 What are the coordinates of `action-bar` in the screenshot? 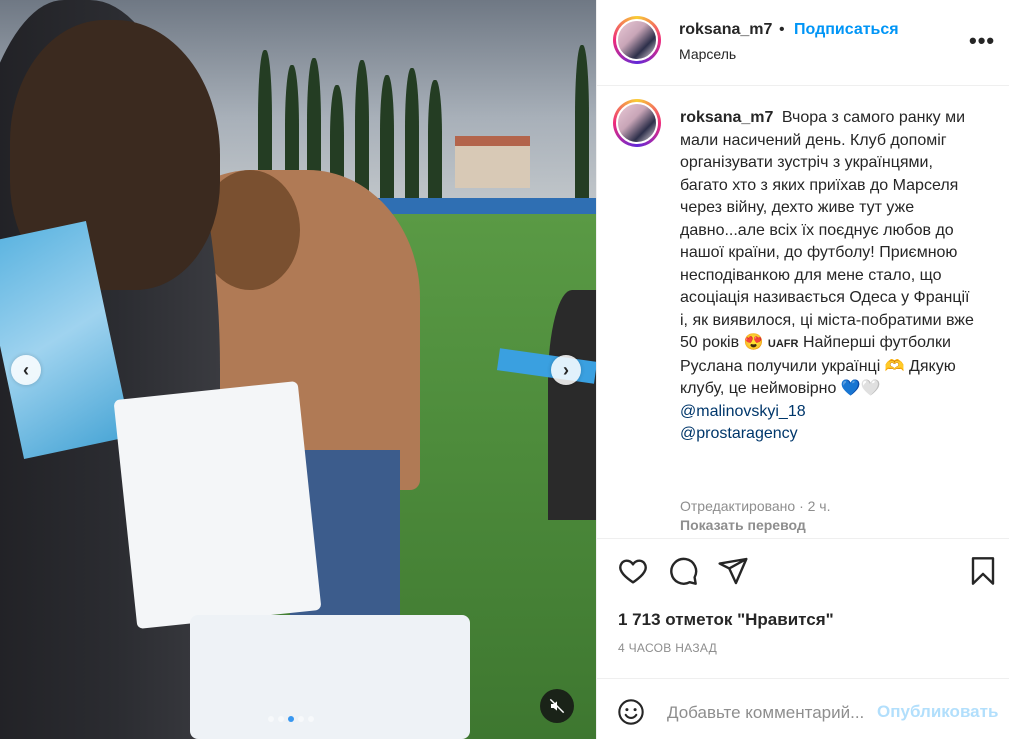 It's located at (803, 571).